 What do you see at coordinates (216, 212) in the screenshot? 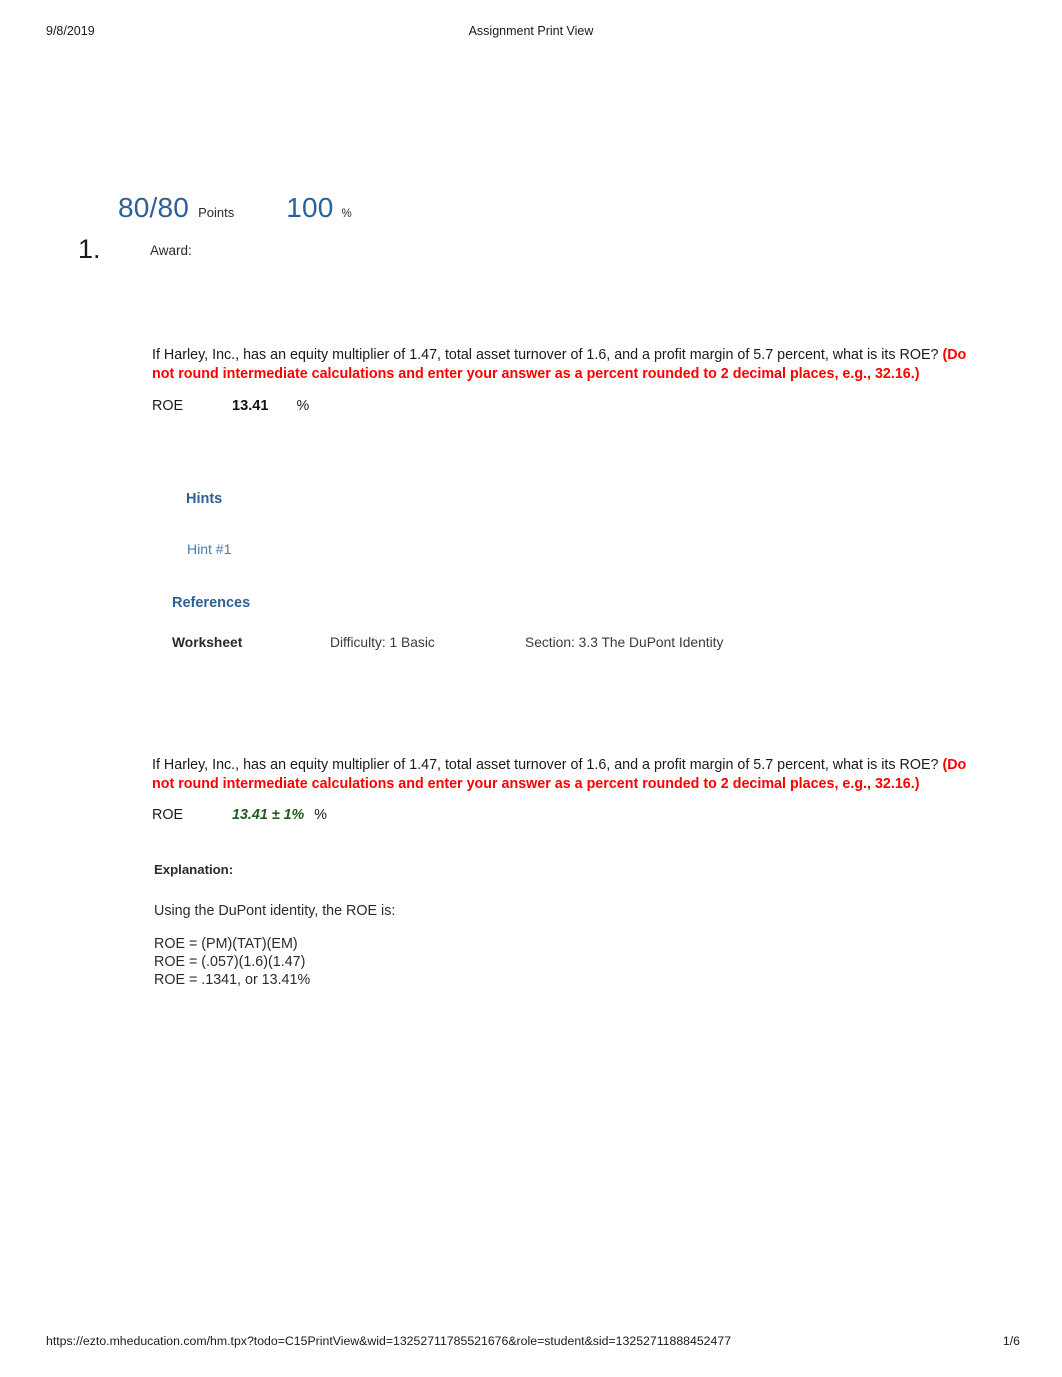
I see `points-label: Points` at bounding box center [216, 212].